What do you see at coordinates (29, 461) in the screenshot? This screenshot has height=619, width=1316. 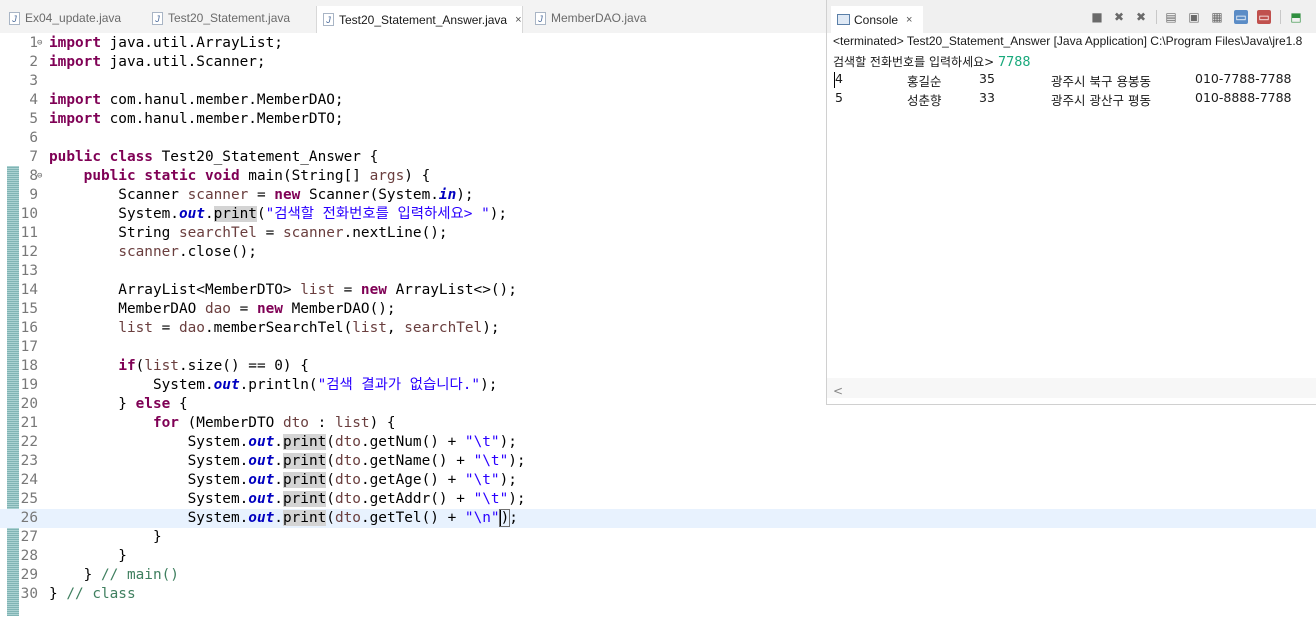 I see `line-number: 23` at bounding box center [29, 461].